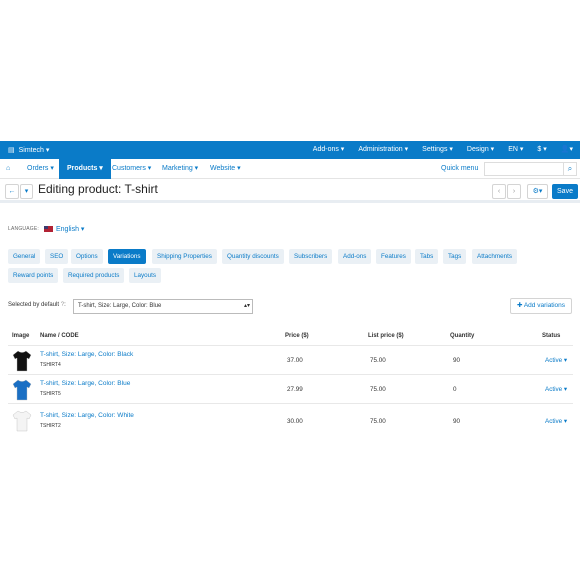 This screenshot has width=580, height=580. I want to click on menu-language: EN ▾, so click(515, 150).